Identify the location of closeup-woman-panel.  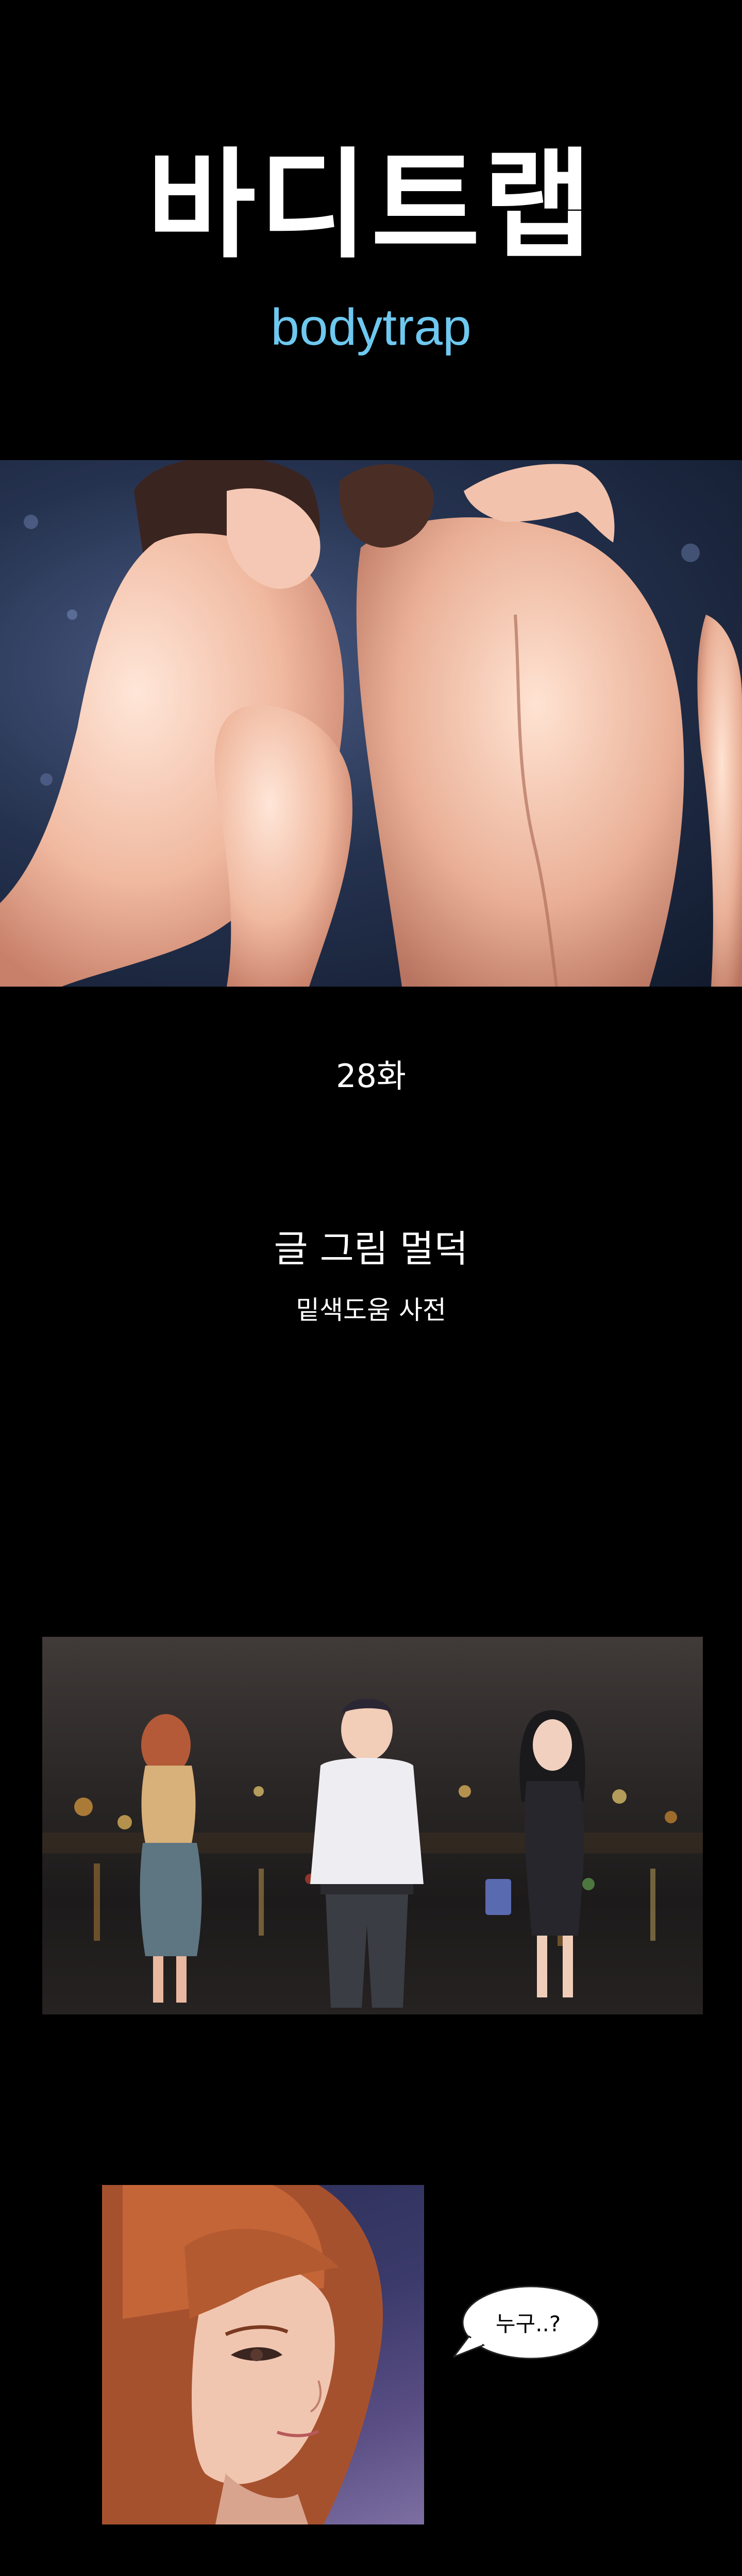
(263, 2354).